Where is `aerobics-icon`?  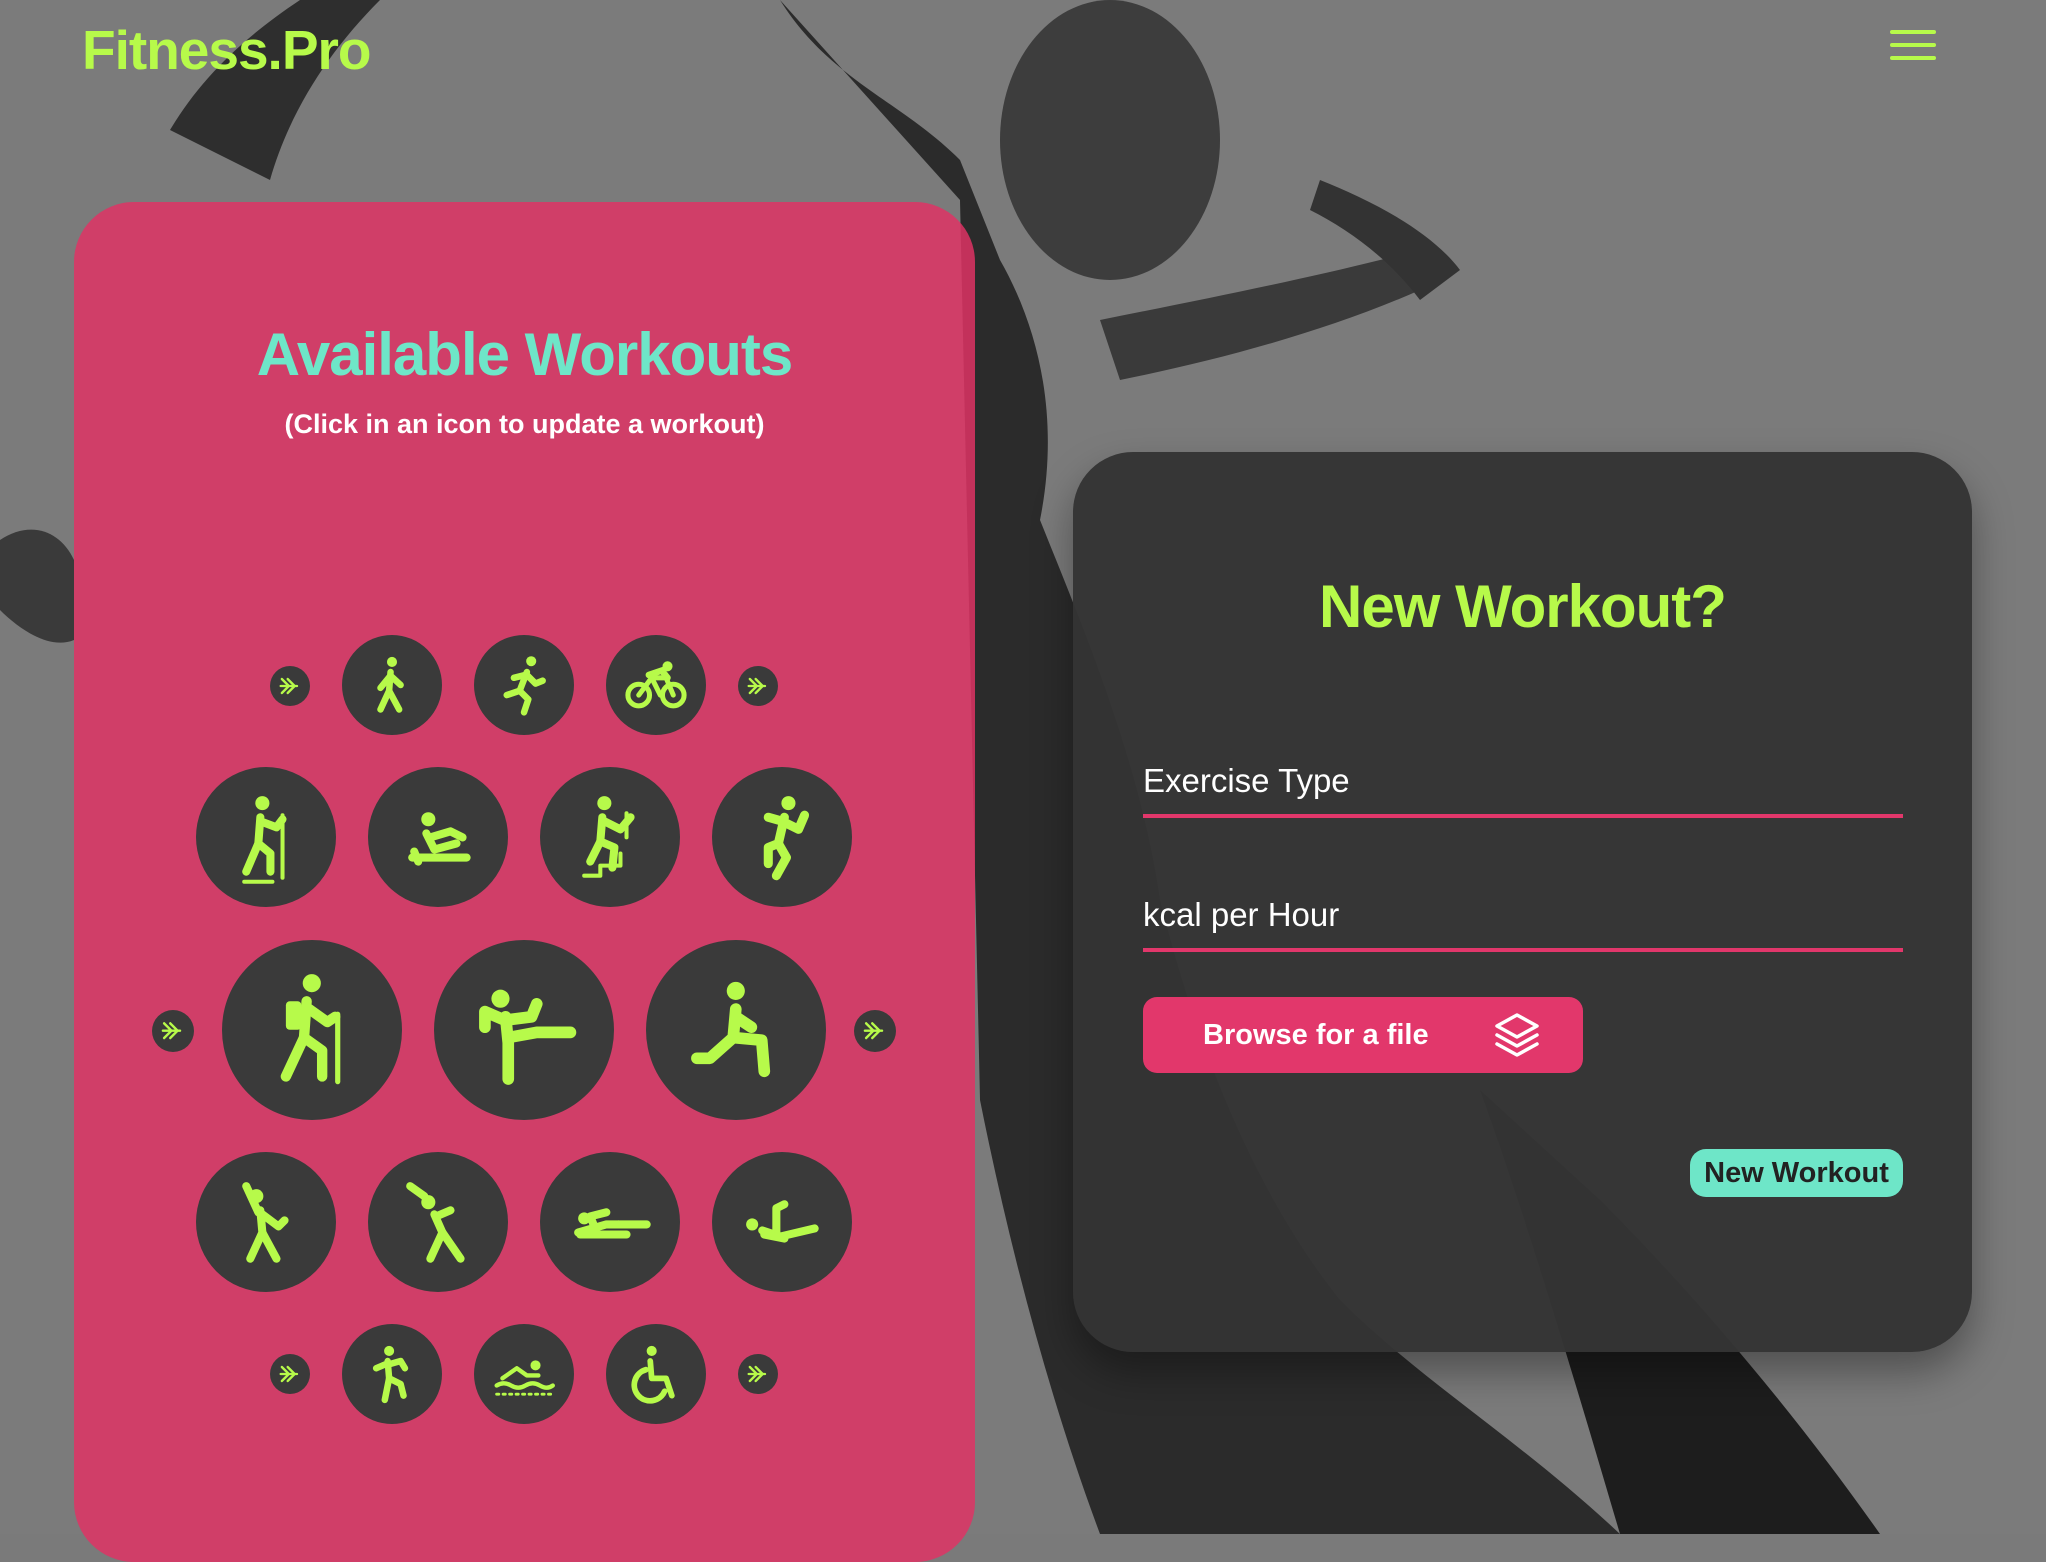 aerobics-icon is located at coordinates (266, 1222).